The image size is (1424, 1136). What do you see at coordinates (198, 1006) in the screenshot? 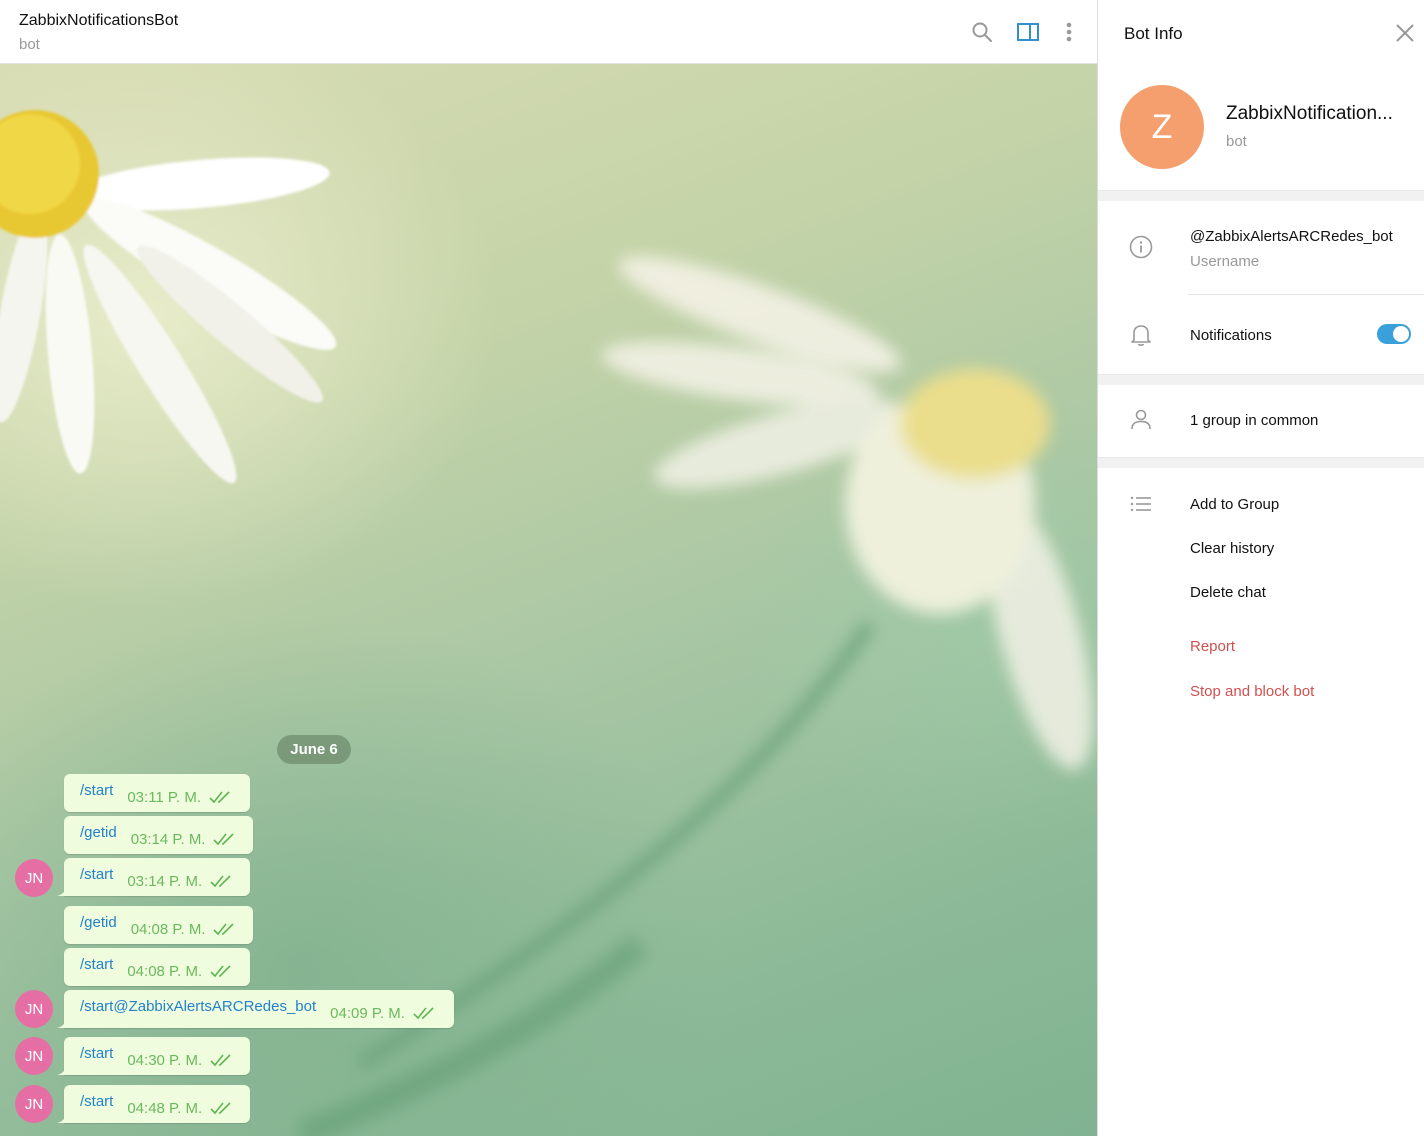
I see `message-text: /start@ZabbixAlertsARCRedes_bot` at bounding box center [198, 1006].